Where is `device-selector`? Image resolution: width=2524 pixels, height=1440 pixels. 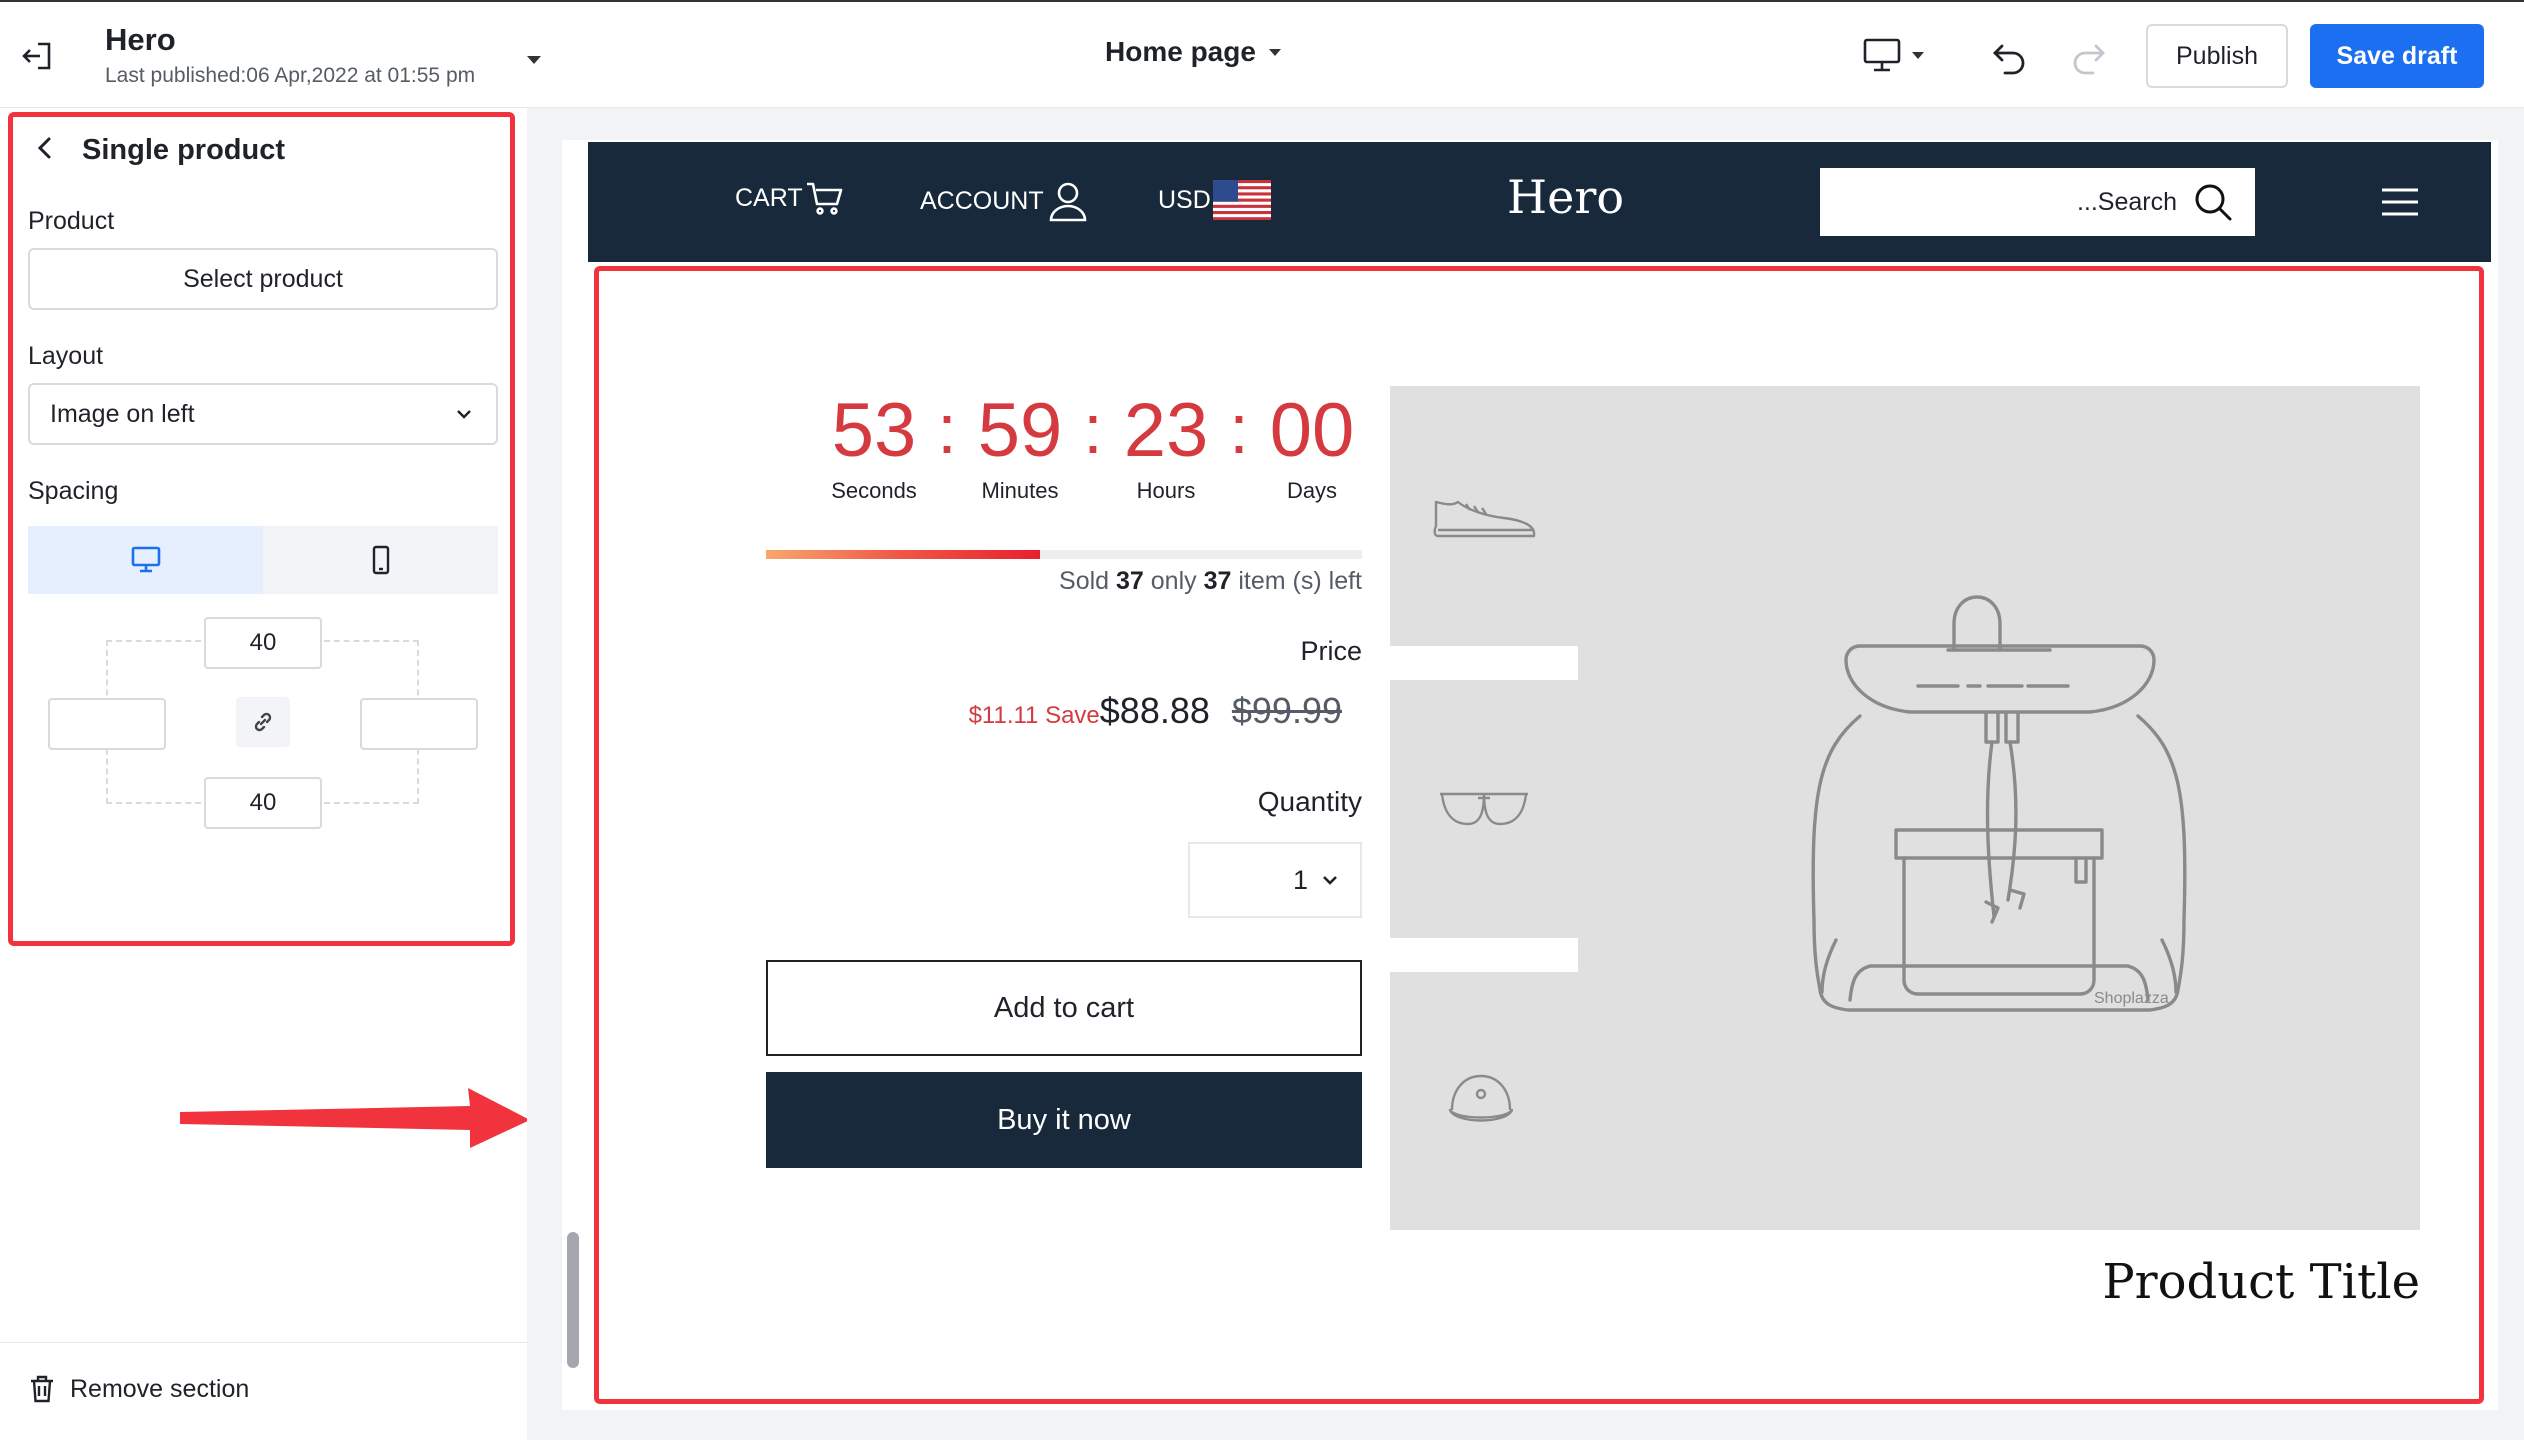
device-selector is located at coordinates (1894, 55).